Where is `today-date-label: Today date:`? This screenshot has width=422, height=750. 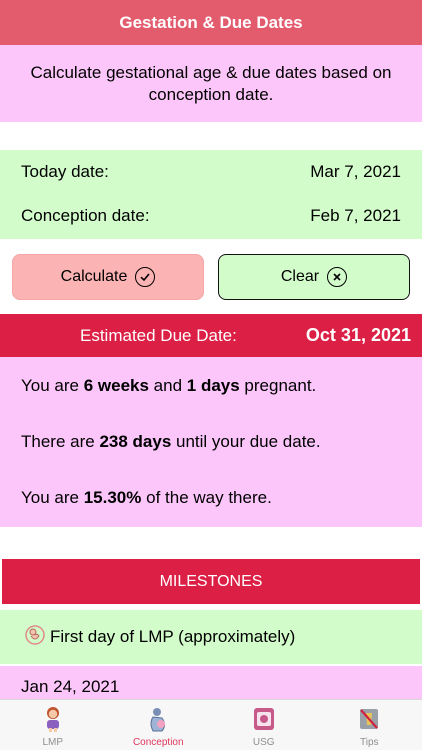
today-date-label: Today date: is located at coordinates (65, 171).